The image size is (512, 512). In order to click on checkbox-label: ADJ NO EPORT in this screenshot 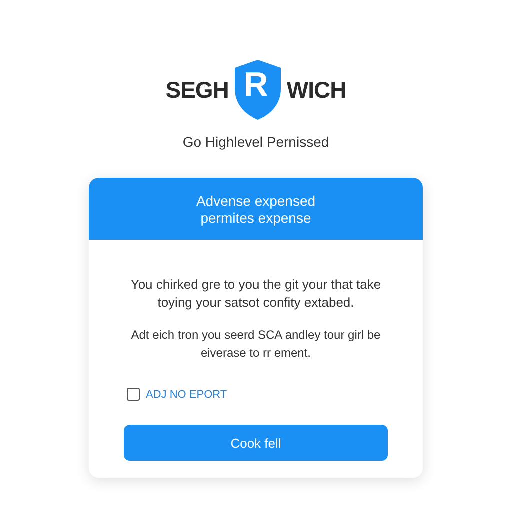, I will do `click(187, 394)`.